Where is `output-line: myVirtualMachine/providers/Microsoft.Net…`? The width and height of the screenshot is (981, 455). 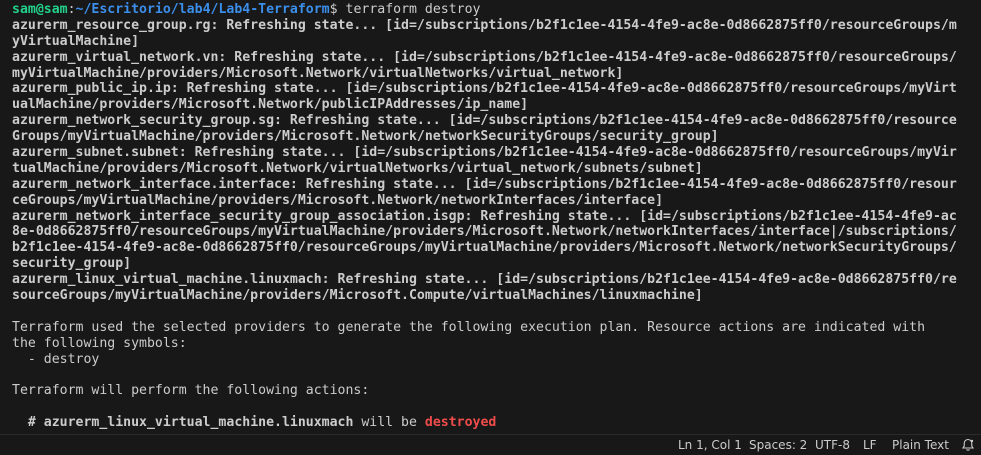 output-line: myVirtualMachine/providers/Microsoft.Net… is located at coordinates (318, 73).